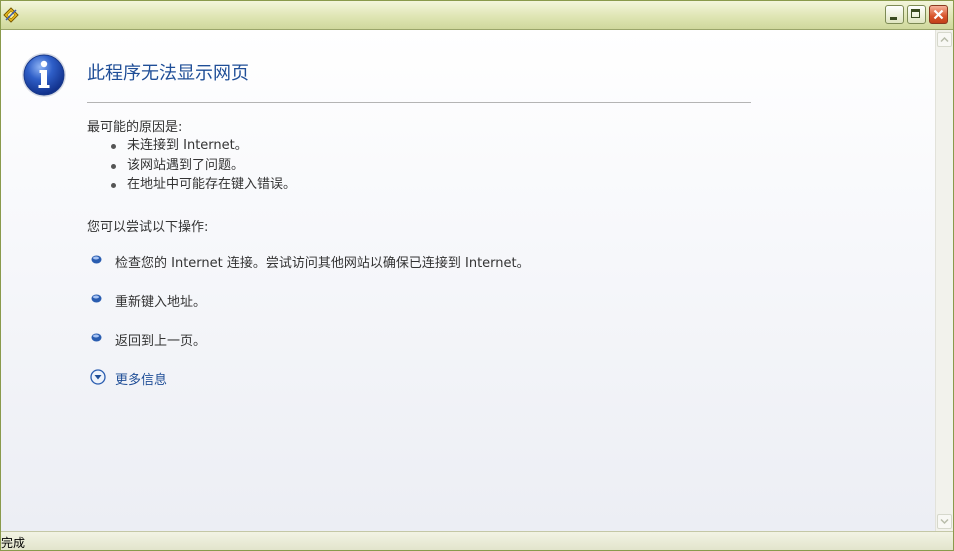  I want to click on causes-heading: 最可能的原因是:, so click(135, 127).